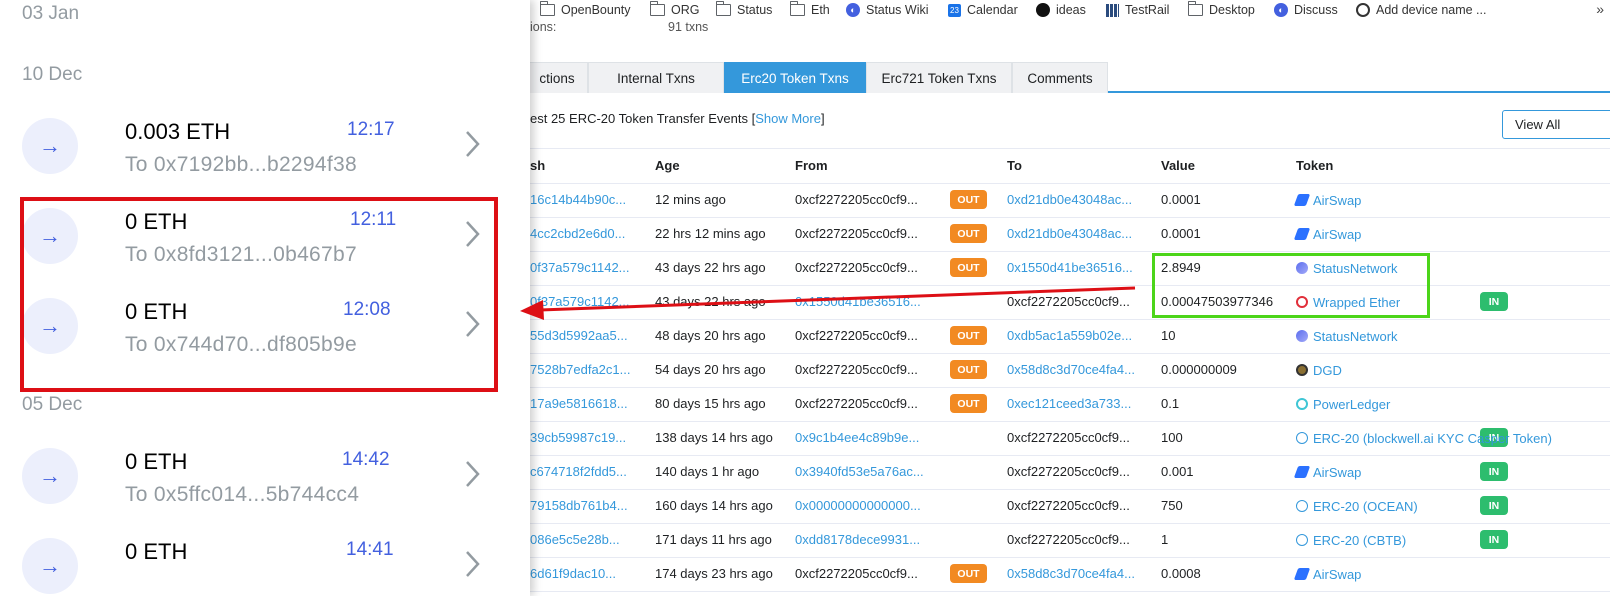 This screenshot has width=1610, height=596. Describe the element at coordinates (714, 437) in the screenshot. I see `txn-age: 138 days 14 hrs ago` at that location.